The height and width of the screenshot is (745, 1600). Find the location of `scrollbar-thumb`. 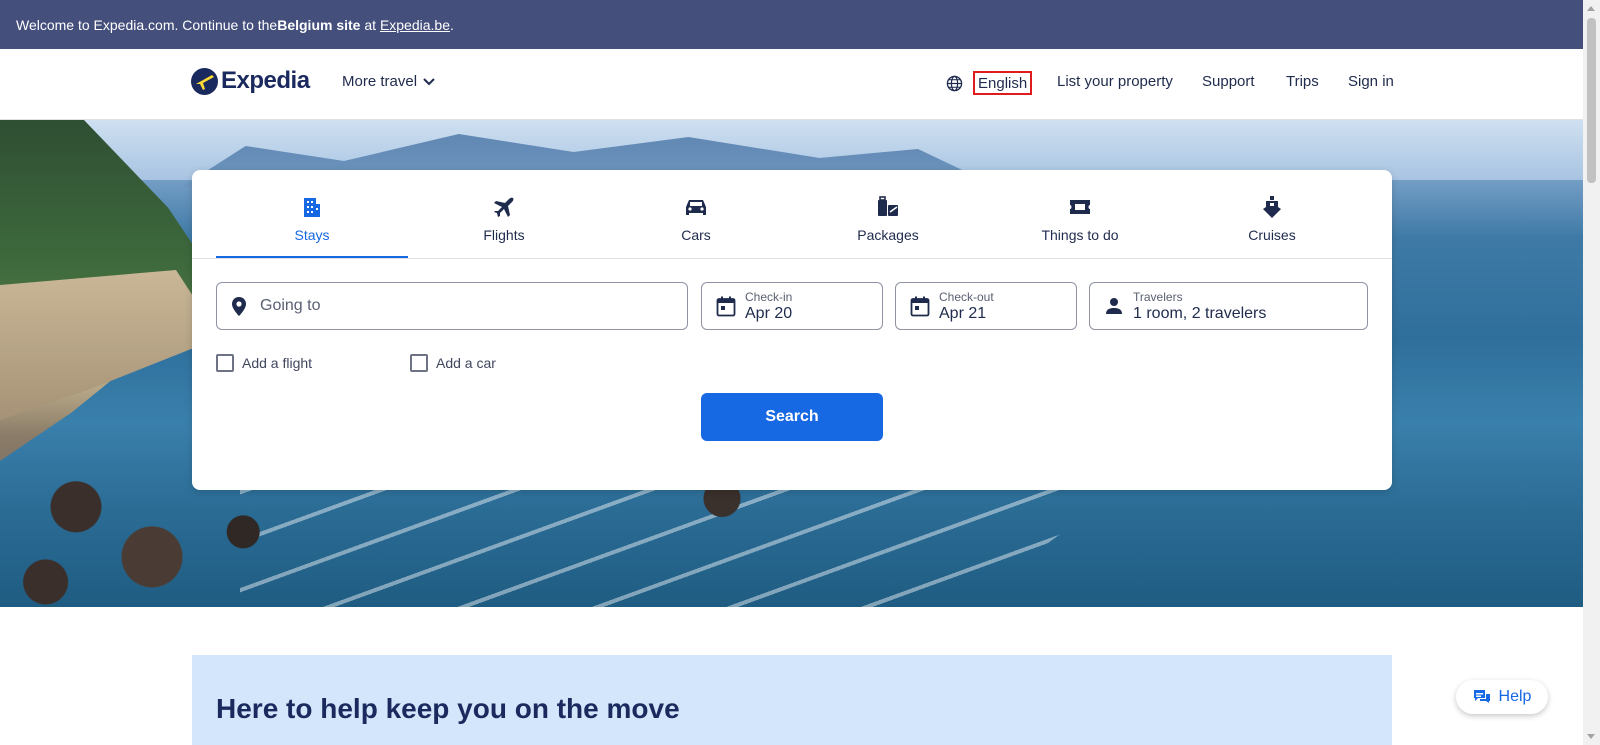

scrollbar-thumb is located at coordinates (1591, 100).